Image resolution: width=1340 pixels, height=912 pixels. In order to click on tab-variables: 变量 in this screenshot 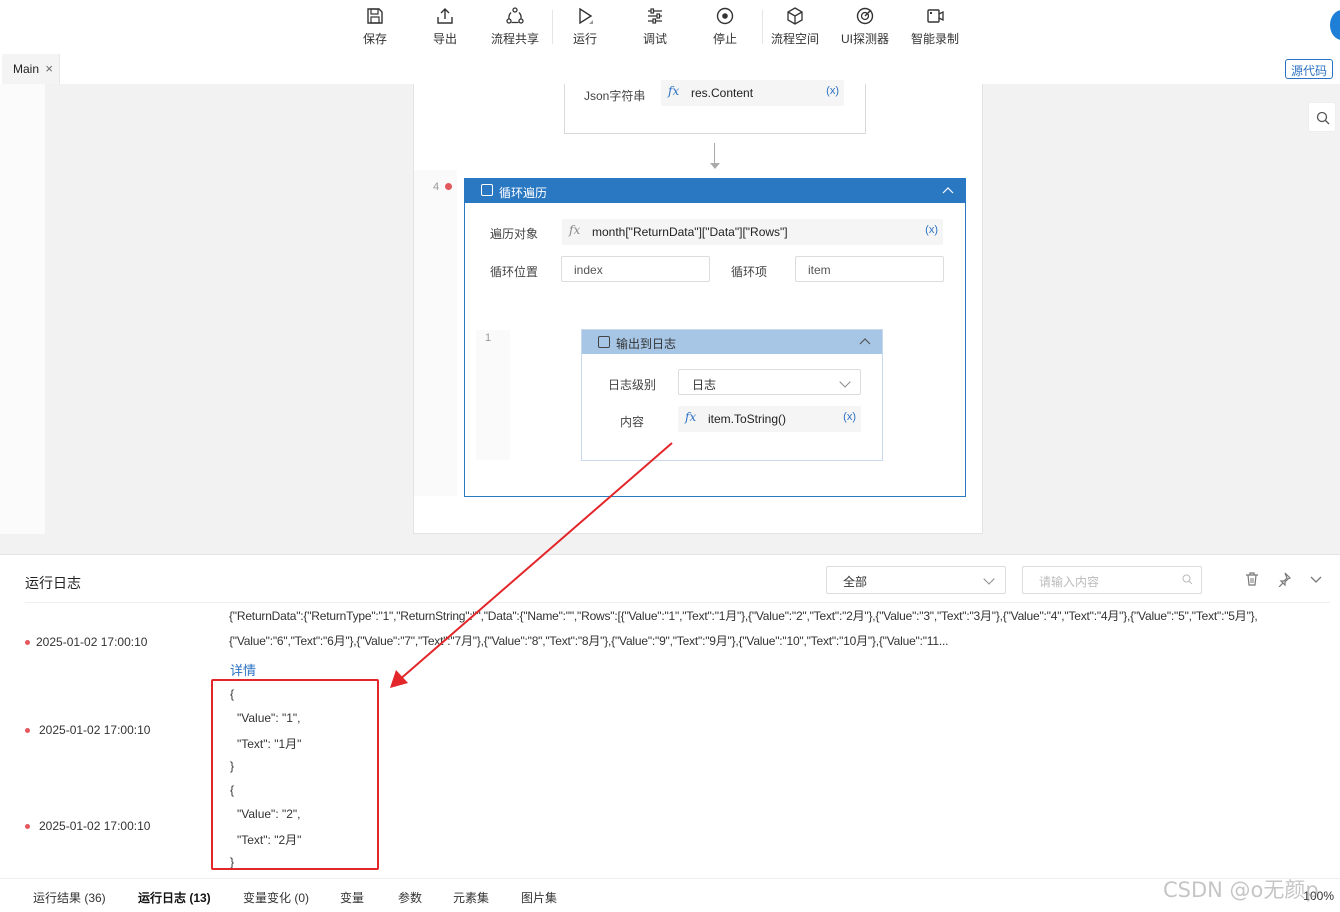, I will do `click(352, 897)`.